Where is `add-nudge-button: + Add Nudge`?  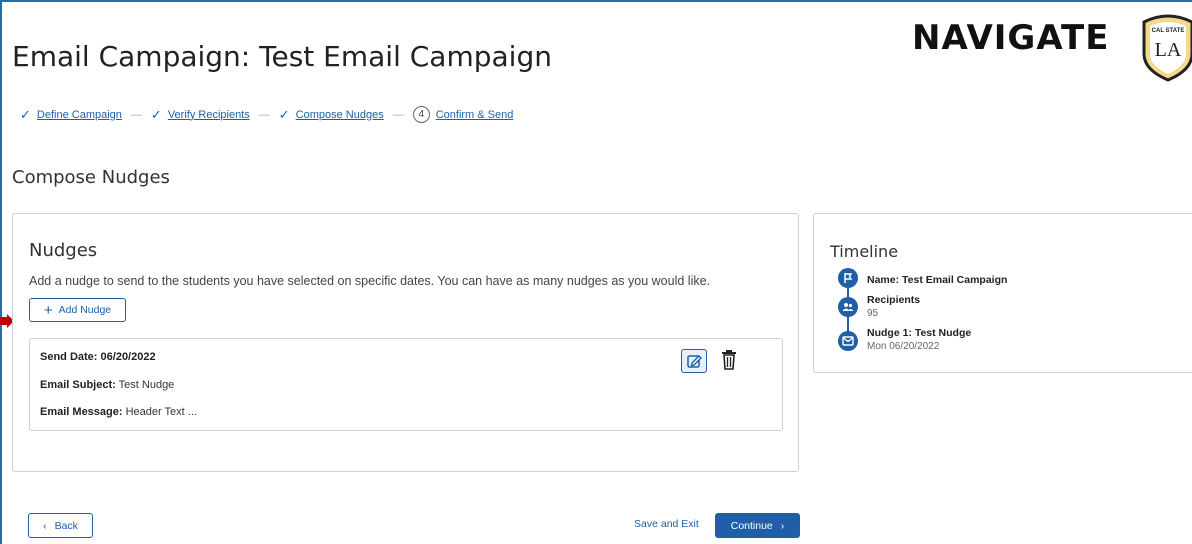
add-nudge-button: + Add Nudge is located at coordinates (77, 310).